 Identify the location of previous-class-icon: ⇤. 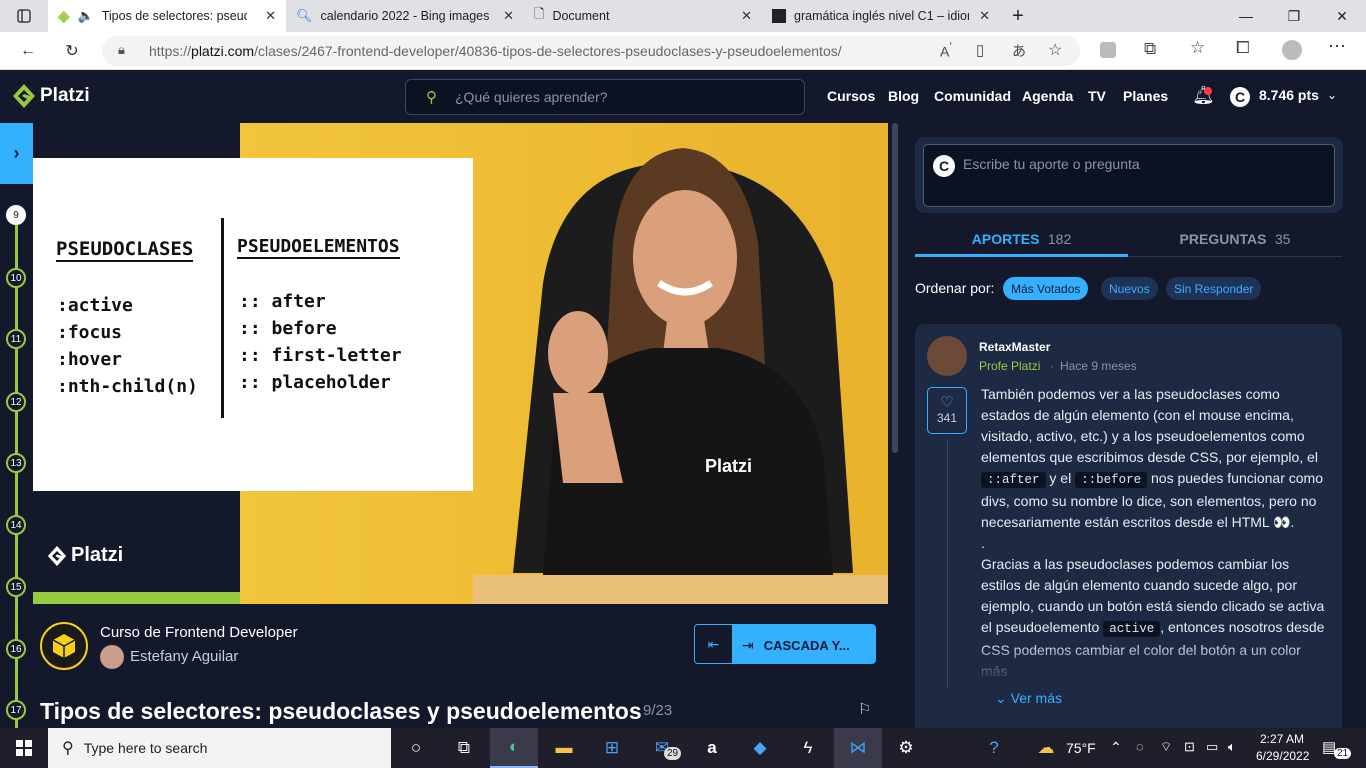
(713, 644).